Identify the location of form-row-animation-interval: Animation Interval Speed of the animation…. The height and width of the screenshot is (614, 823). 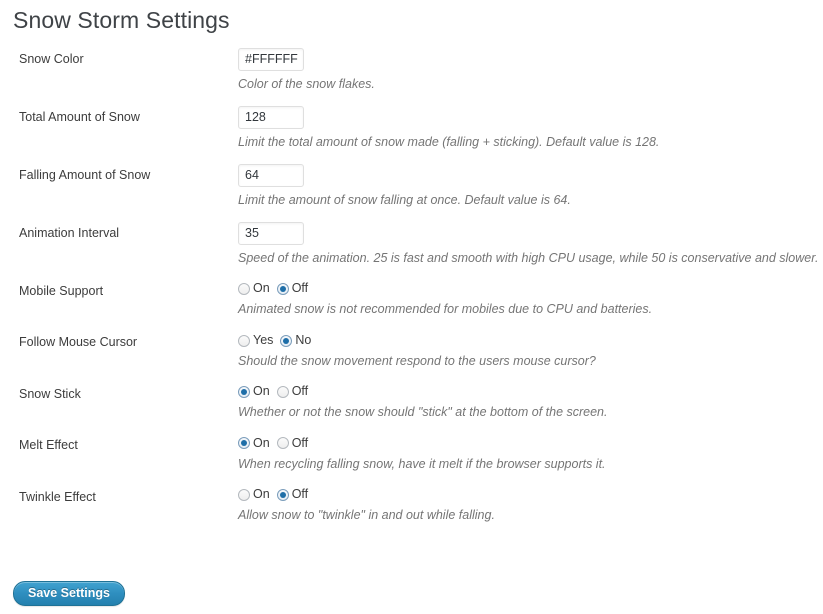
(411, 248).